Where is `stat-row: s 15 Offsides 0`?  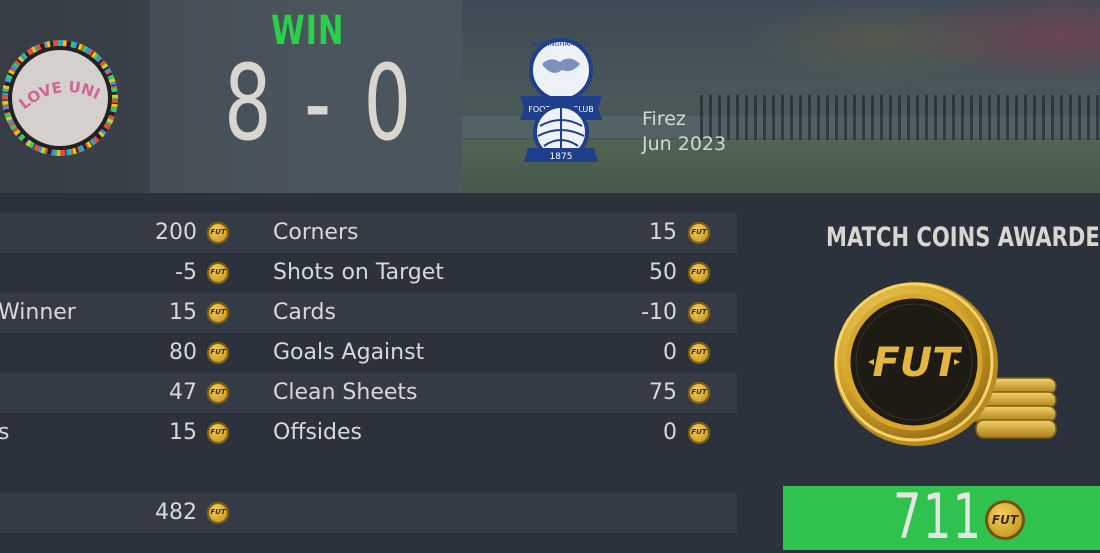 stat-row: s 15 Offsides 0 is located at coordinates (368, 433).